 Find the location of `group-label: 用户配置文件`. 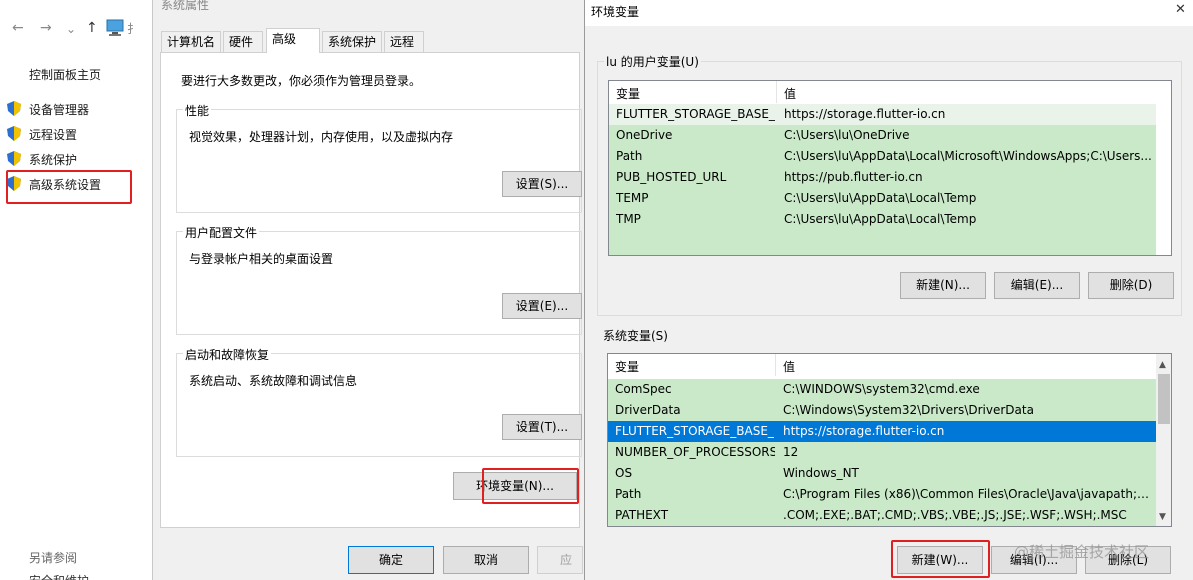

group-label: 用户配置文件 is located at coordinates (221, 232).